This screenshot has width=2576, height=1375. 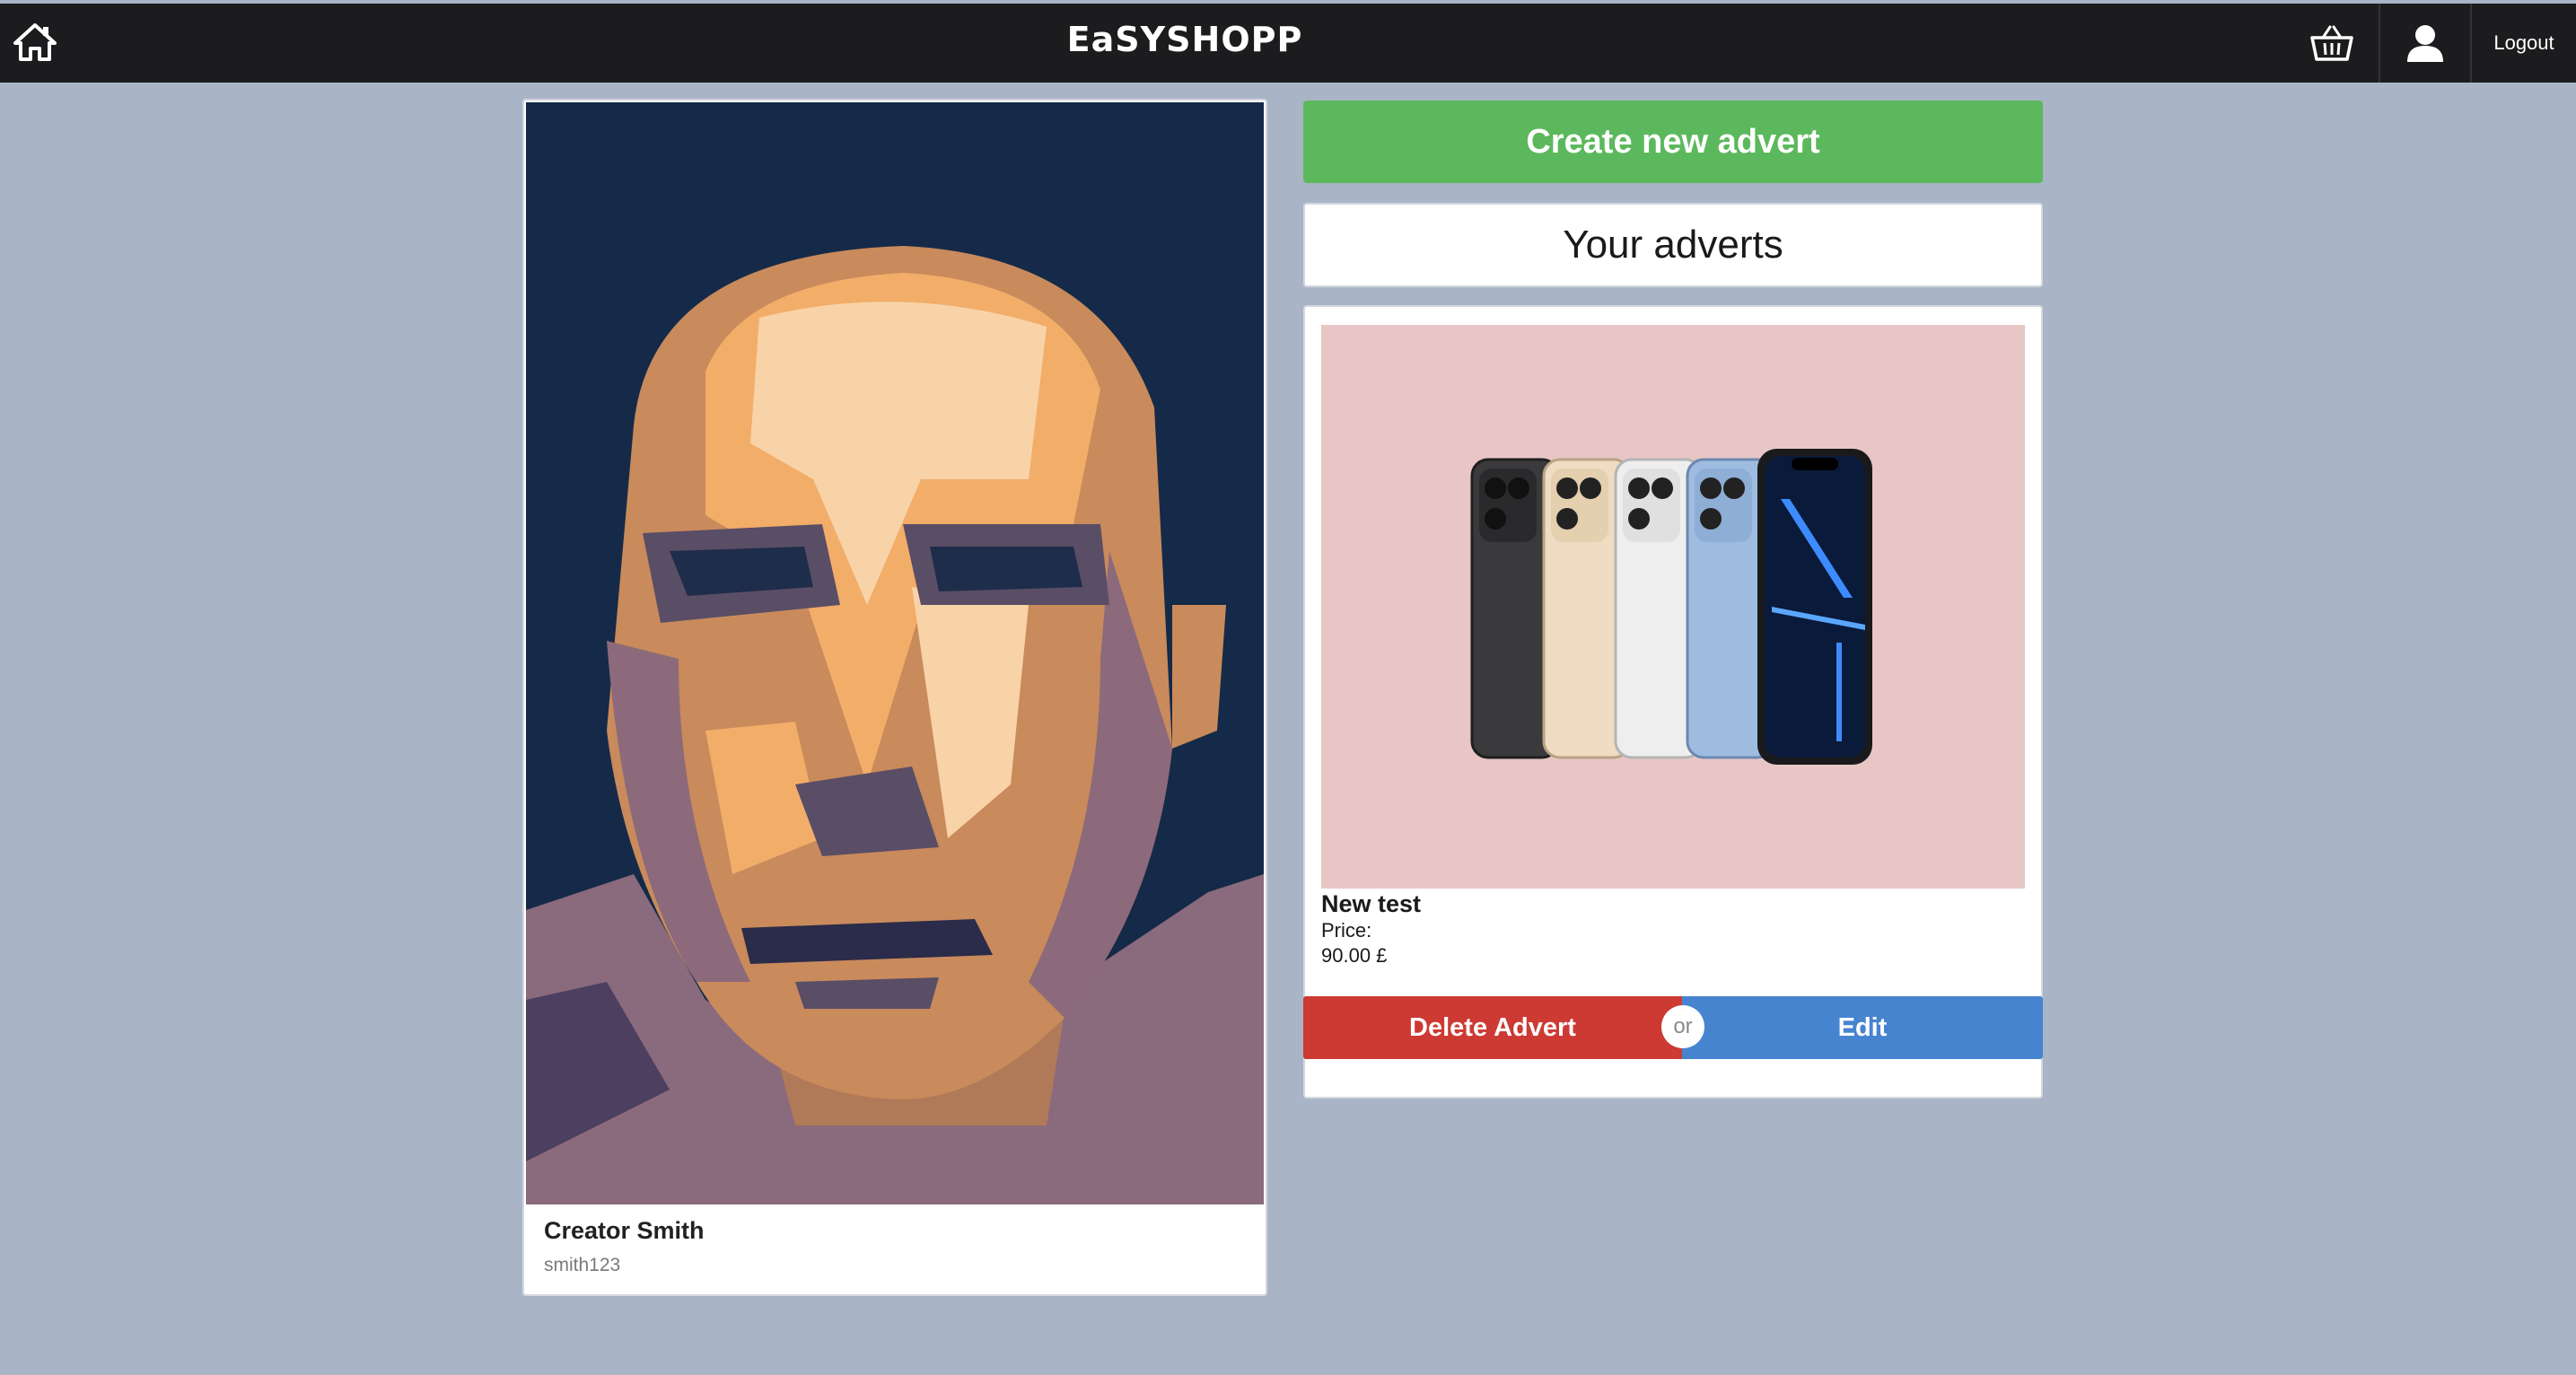 I want to click on advert-title: New test, so click(x=1371, y=903).